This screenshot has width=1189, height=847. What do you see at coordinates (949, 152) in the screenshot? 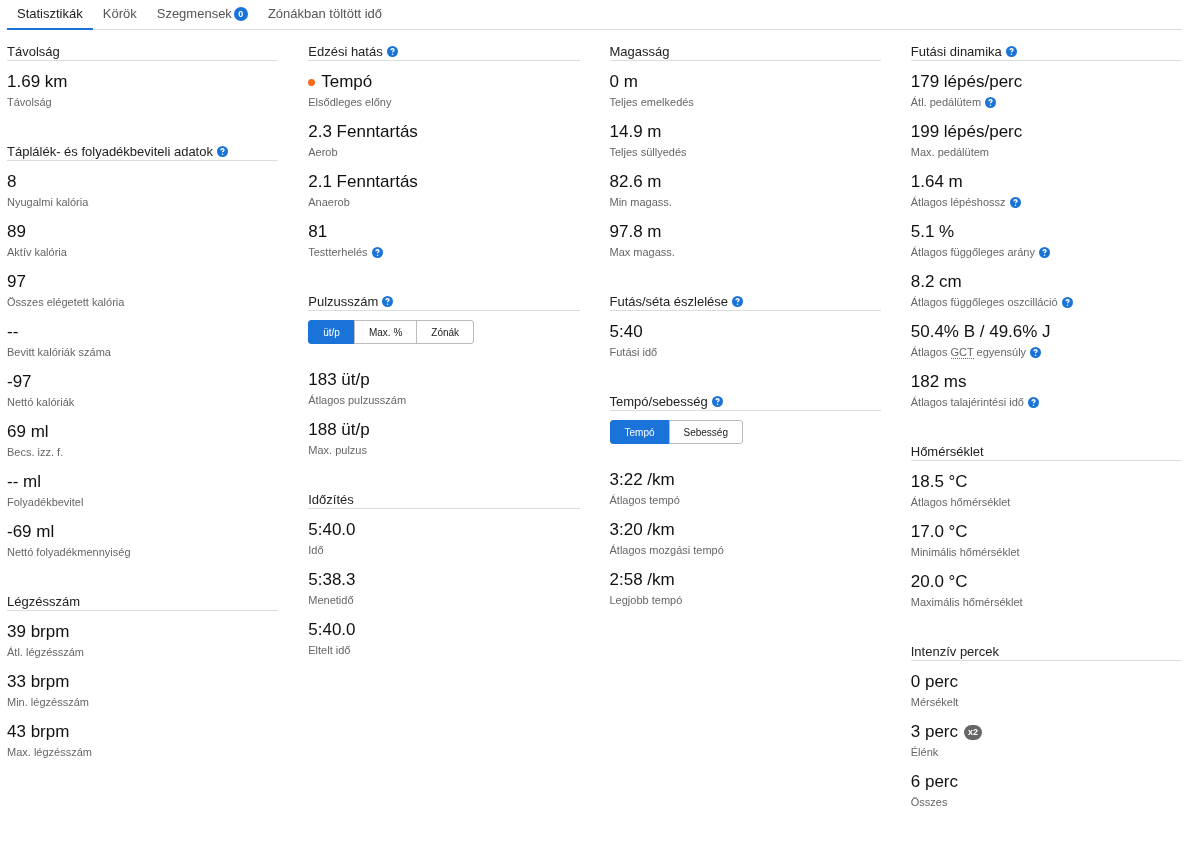
I see `stat-label: Max. pedálütem` at bounding box center [949, 152].